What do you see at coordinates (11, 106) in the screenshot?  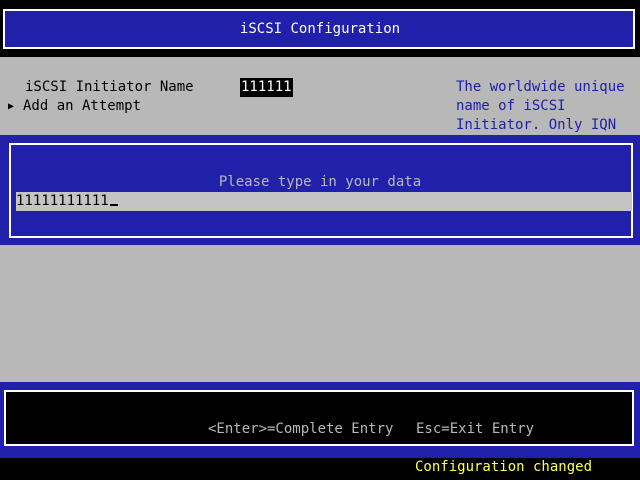 I see `expand-arrow-icon: ▶` at bounding box center [11, 106].